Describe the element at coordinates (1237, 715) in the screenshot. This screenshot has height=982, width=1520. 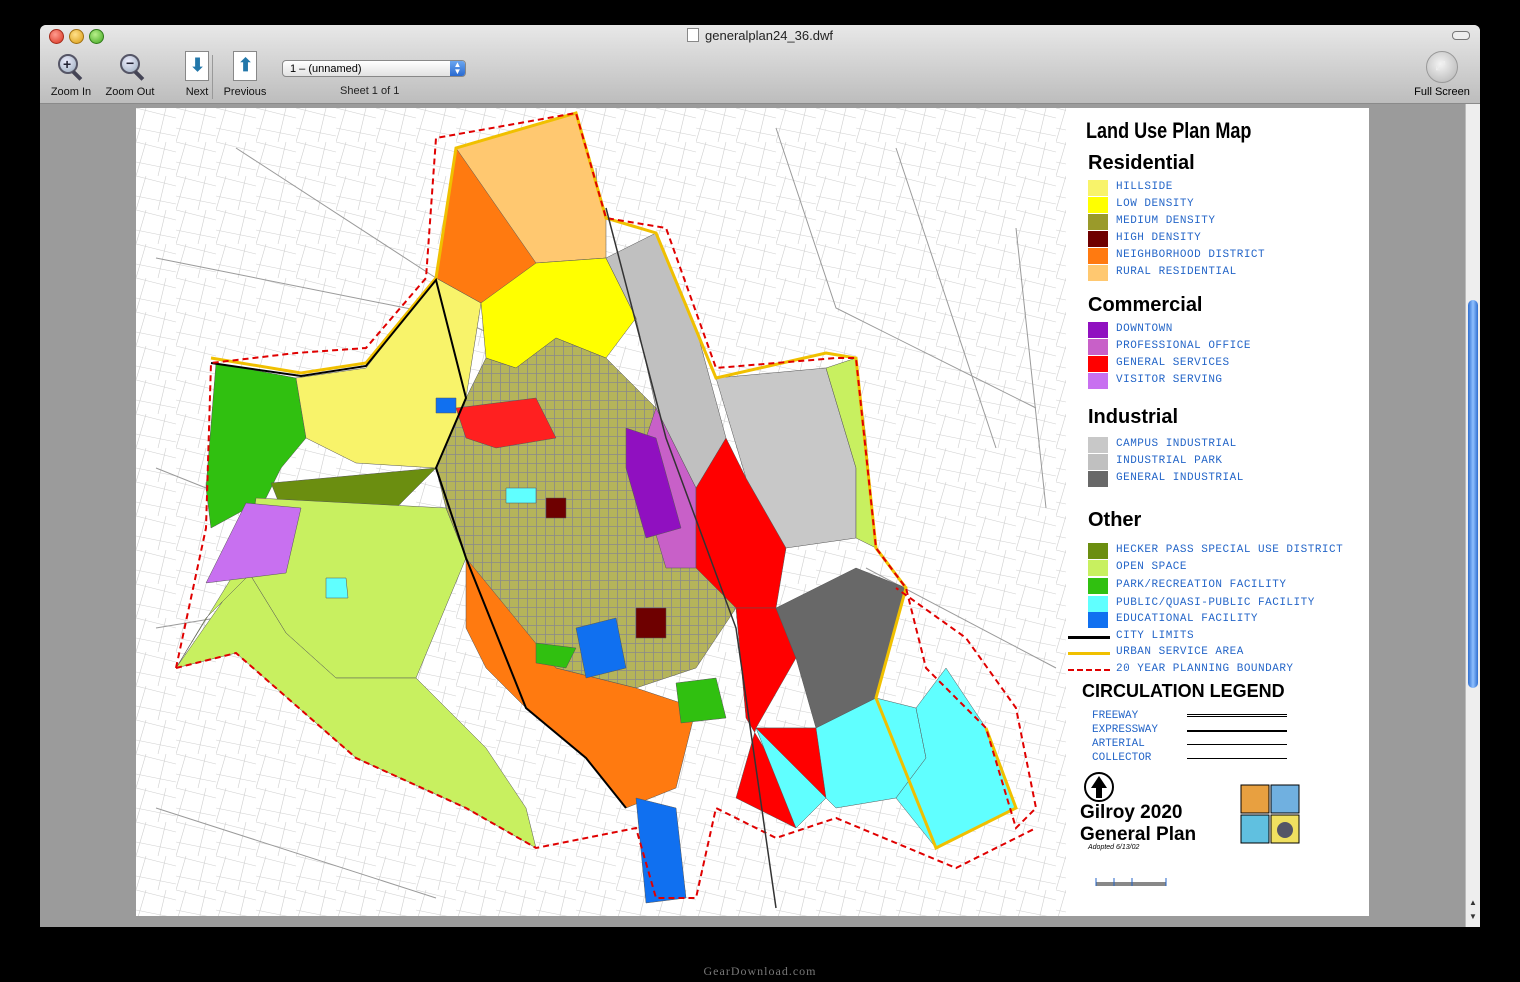
I see `freeway-line` at that location.